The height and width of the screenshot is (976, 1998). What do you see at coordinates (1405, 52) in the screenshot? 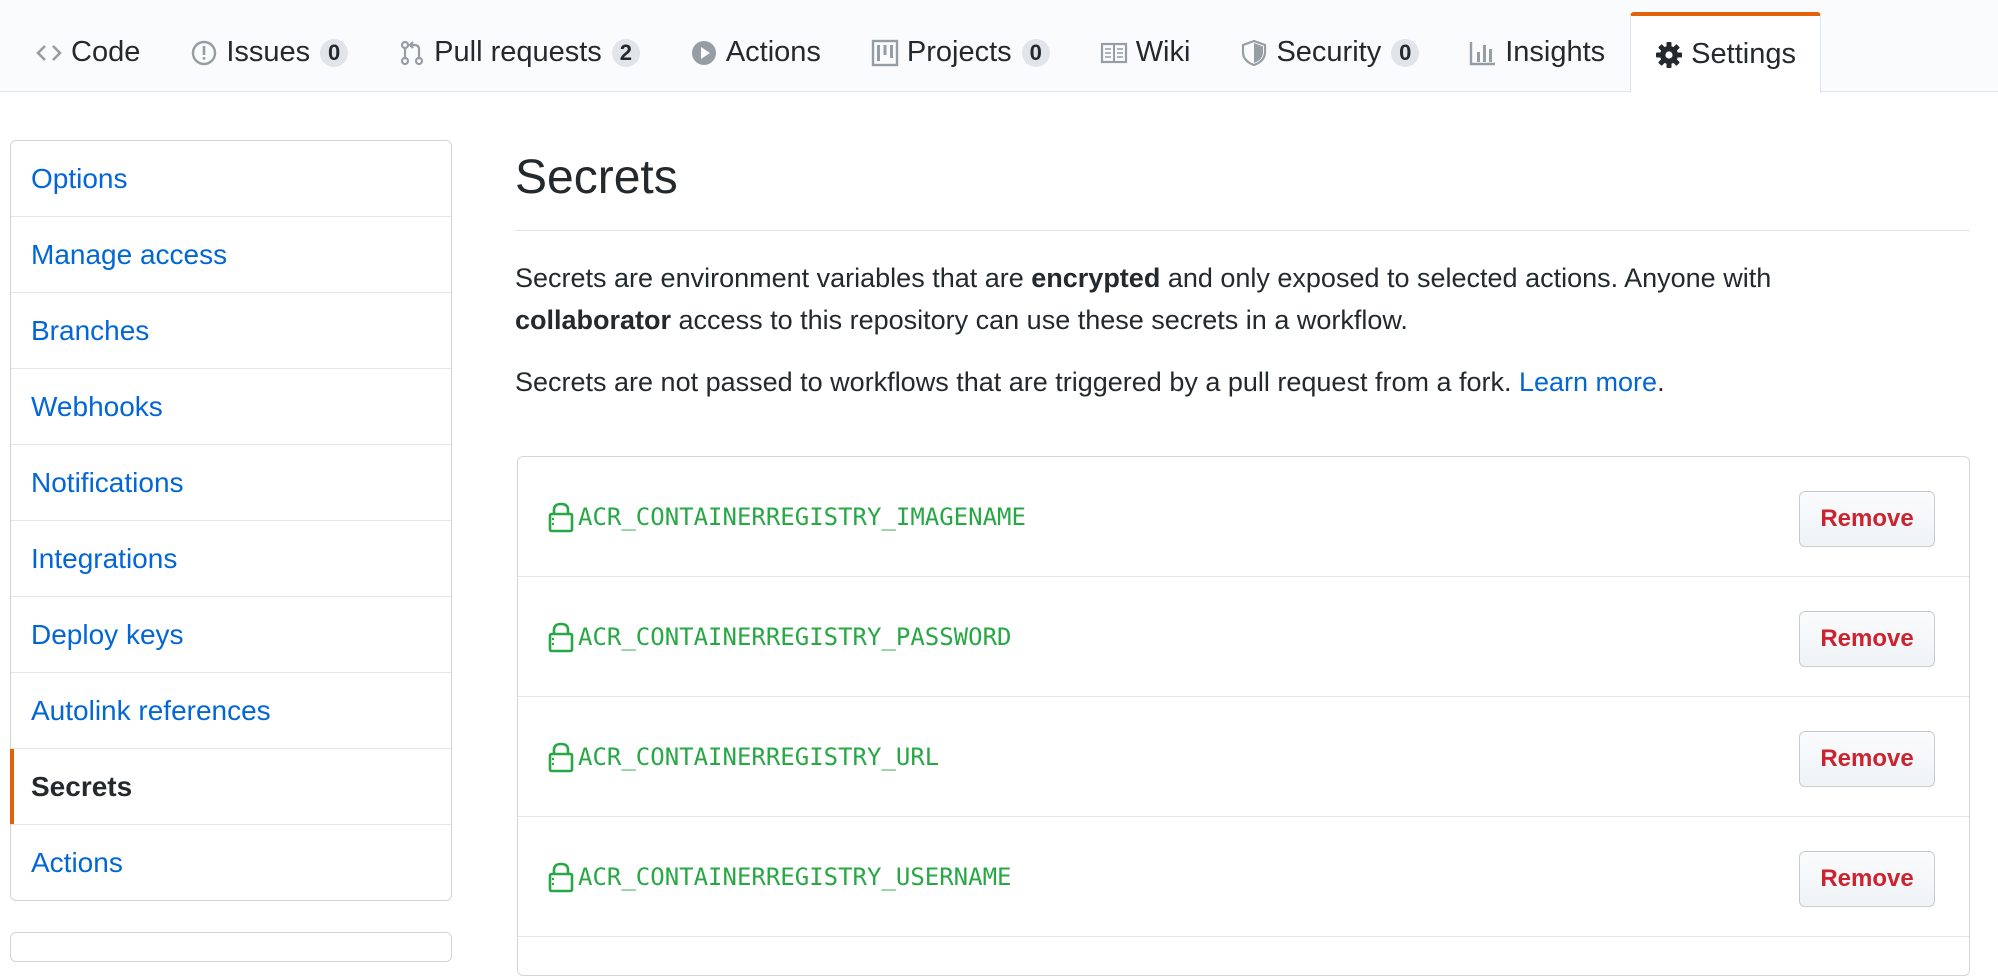
I see `security-count-badge: 0` at bounding box center [1405, 52].